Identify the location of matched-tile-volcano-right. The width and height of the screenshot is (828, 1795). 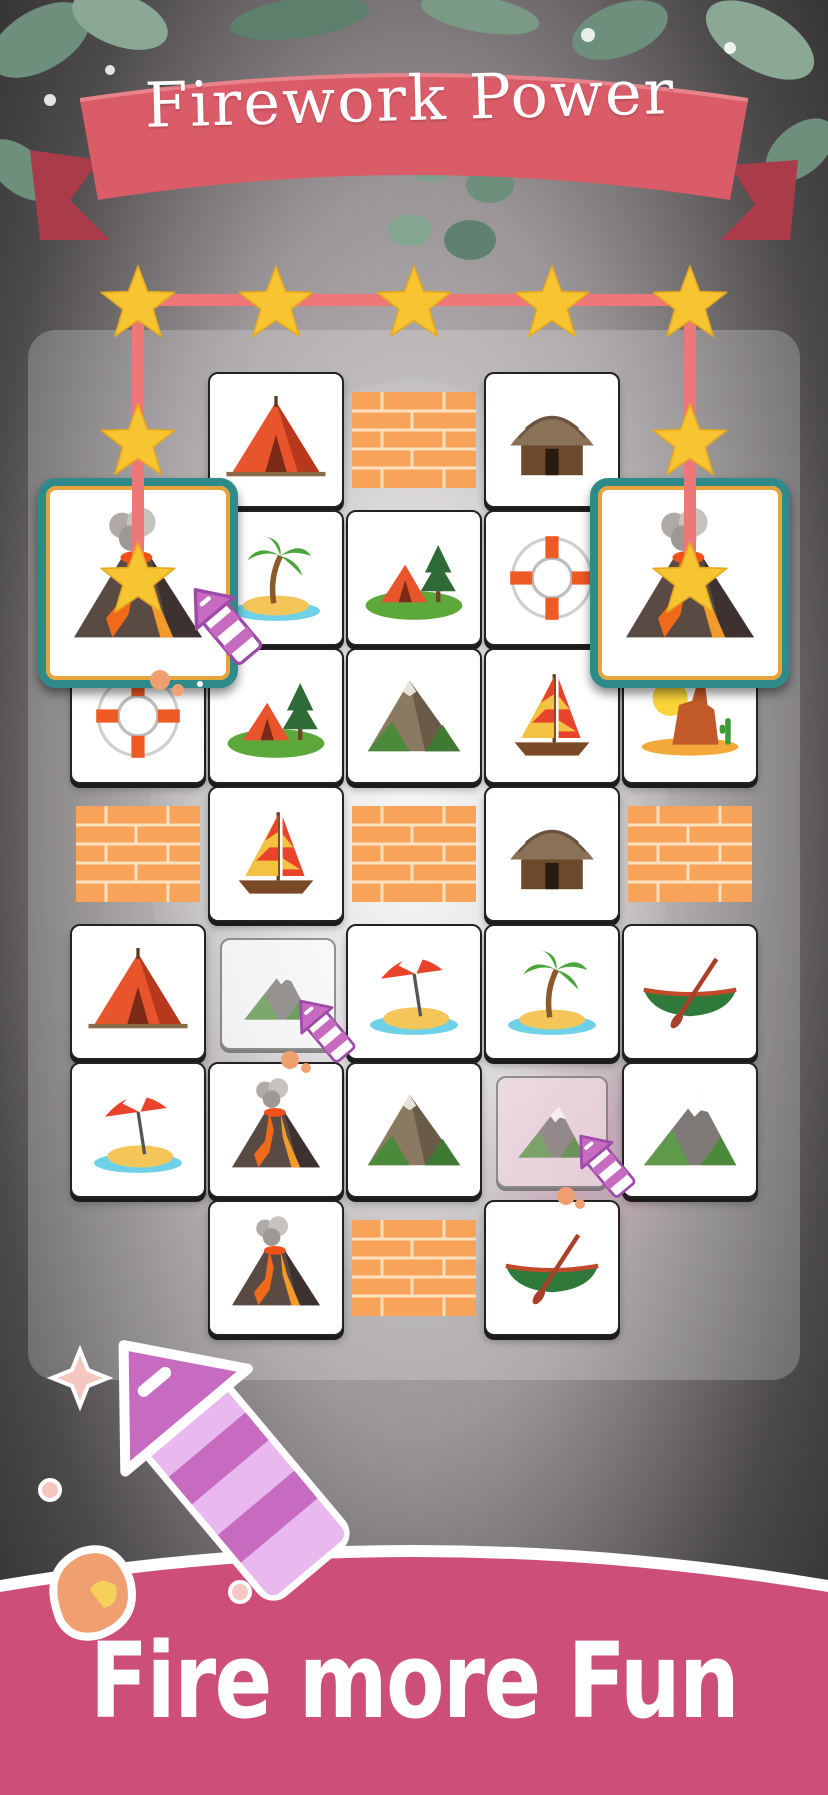
(690, 583).